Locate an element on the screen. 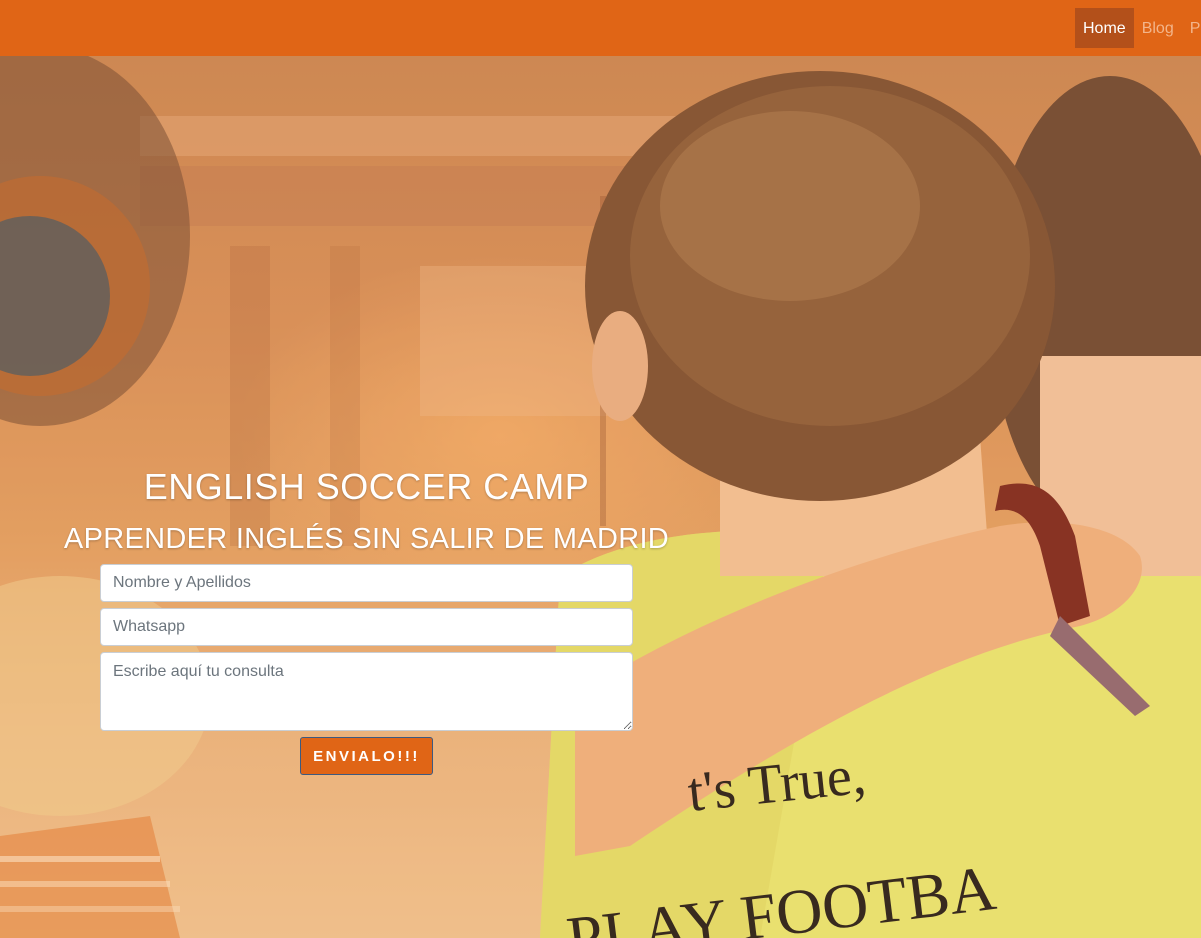 This screenshot has height=938, width=1201. whatsapp-field is located at coordinates (366, 627).